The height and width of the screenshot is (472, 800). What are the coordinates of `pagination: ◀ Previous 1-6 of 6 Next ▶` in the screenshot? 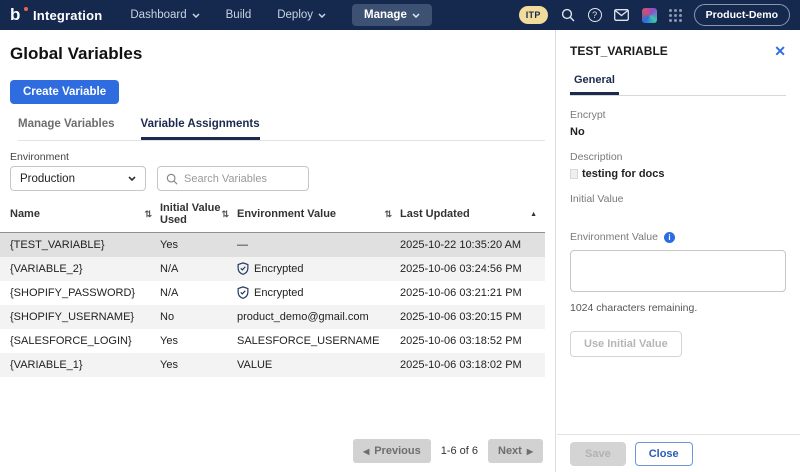 It's located at (448, 451).